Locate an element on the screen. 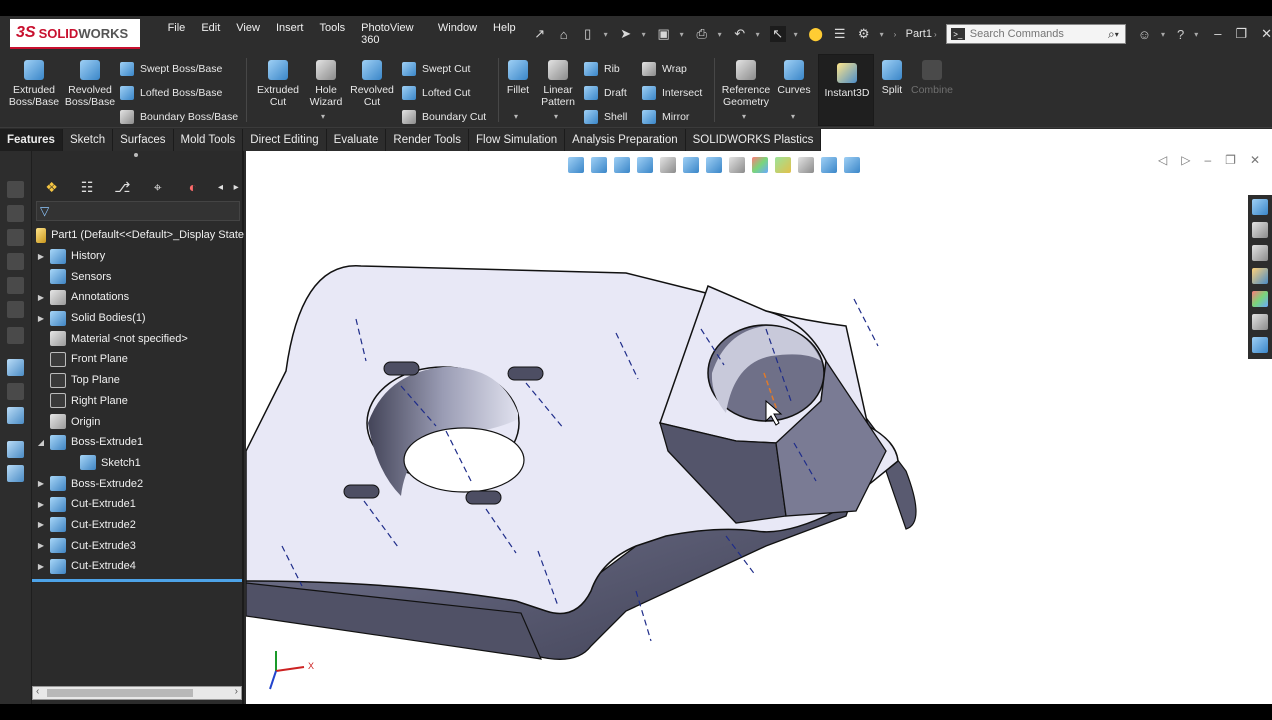  user-icon: ☺ is located at coordinates (1144, 34).